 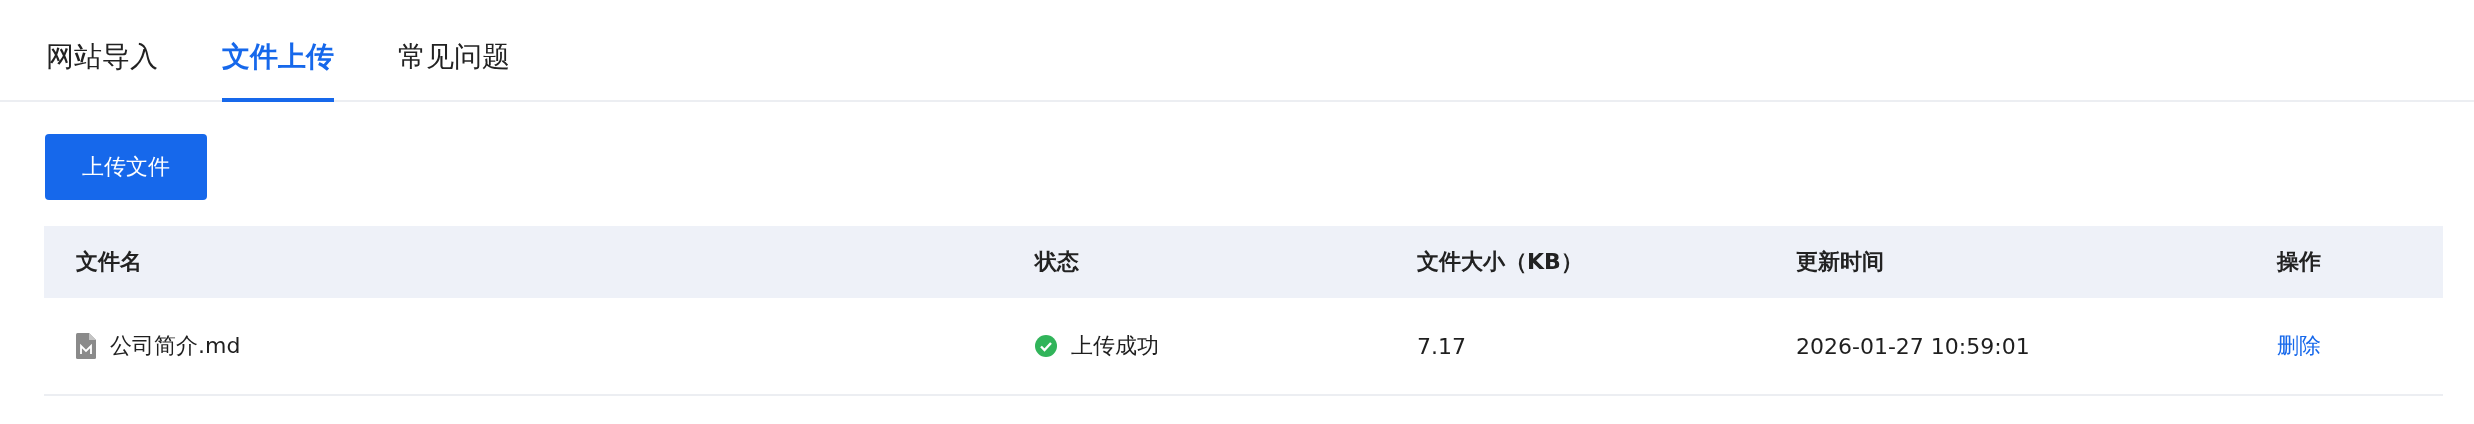 I want to click on tab: 文件上传, so click(x=278, y=70).